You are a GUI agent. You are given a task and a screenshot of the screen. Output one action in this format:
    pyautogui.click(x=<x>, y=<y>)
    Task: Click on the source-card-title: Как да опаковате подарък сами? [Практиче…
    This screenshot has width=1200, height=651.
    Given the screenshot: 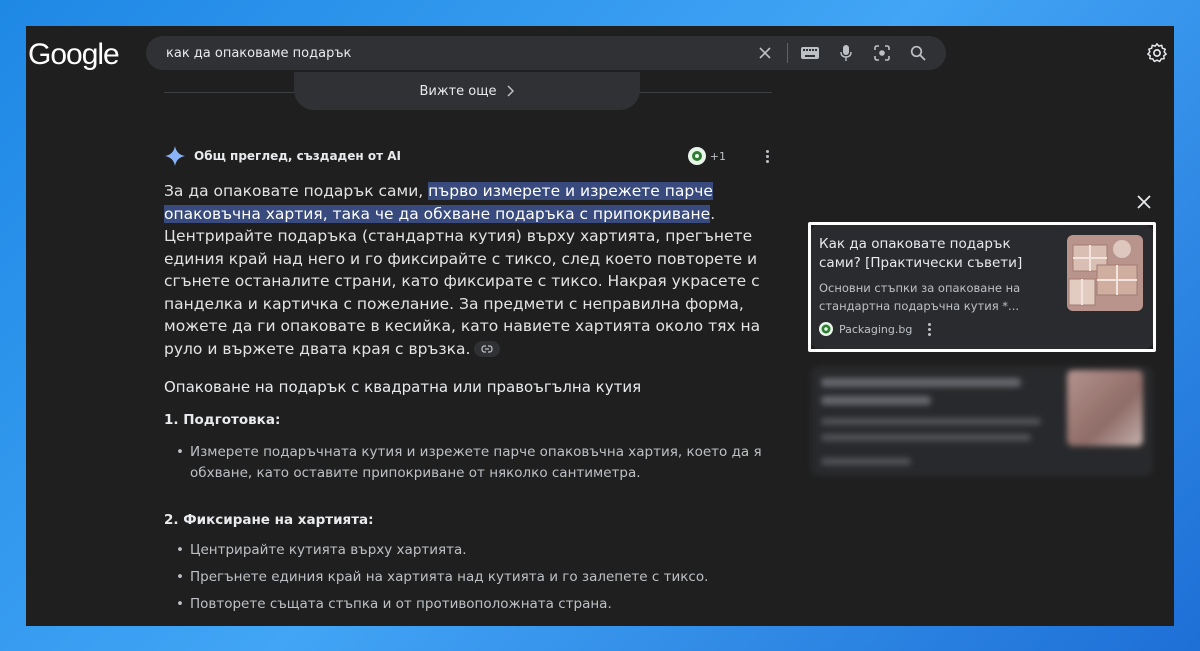 What is the action you would take?
    pyautogui.click(x=934, y=254)
    